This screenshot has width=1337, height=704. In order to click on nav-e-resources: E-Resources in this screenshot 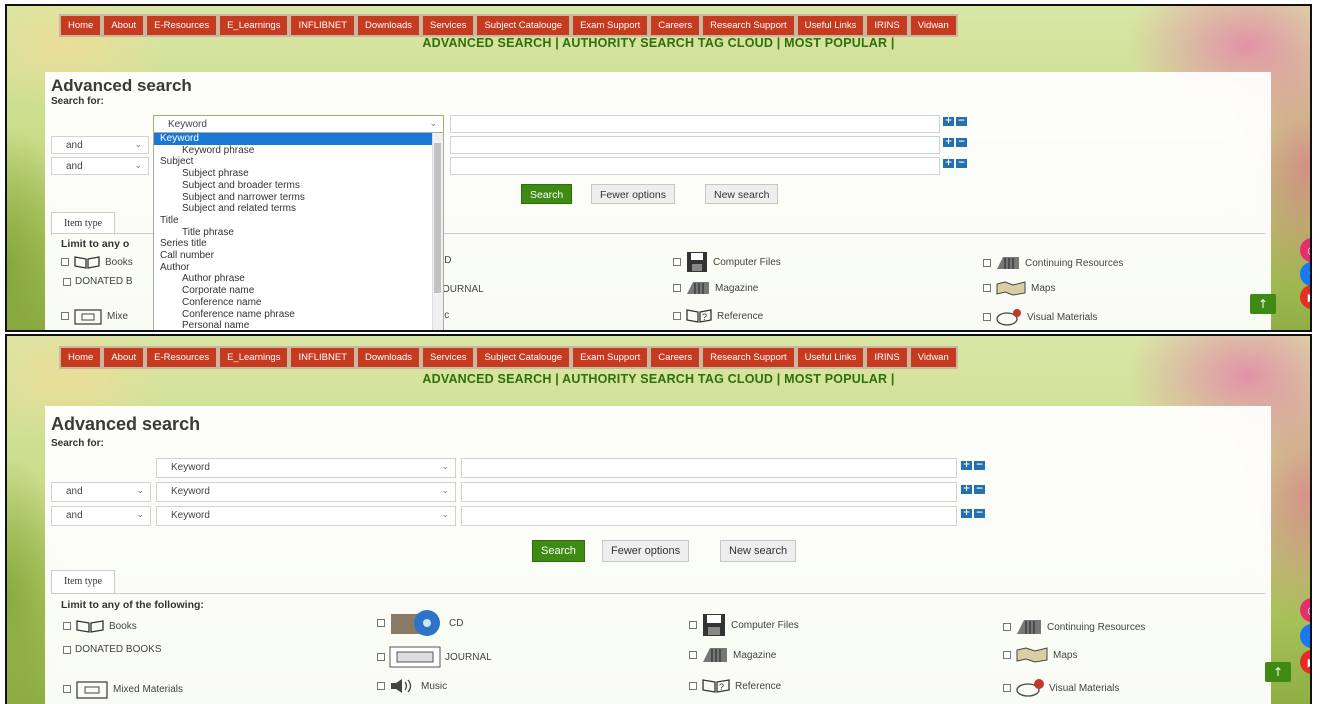, I will do `click(182, 25)`.